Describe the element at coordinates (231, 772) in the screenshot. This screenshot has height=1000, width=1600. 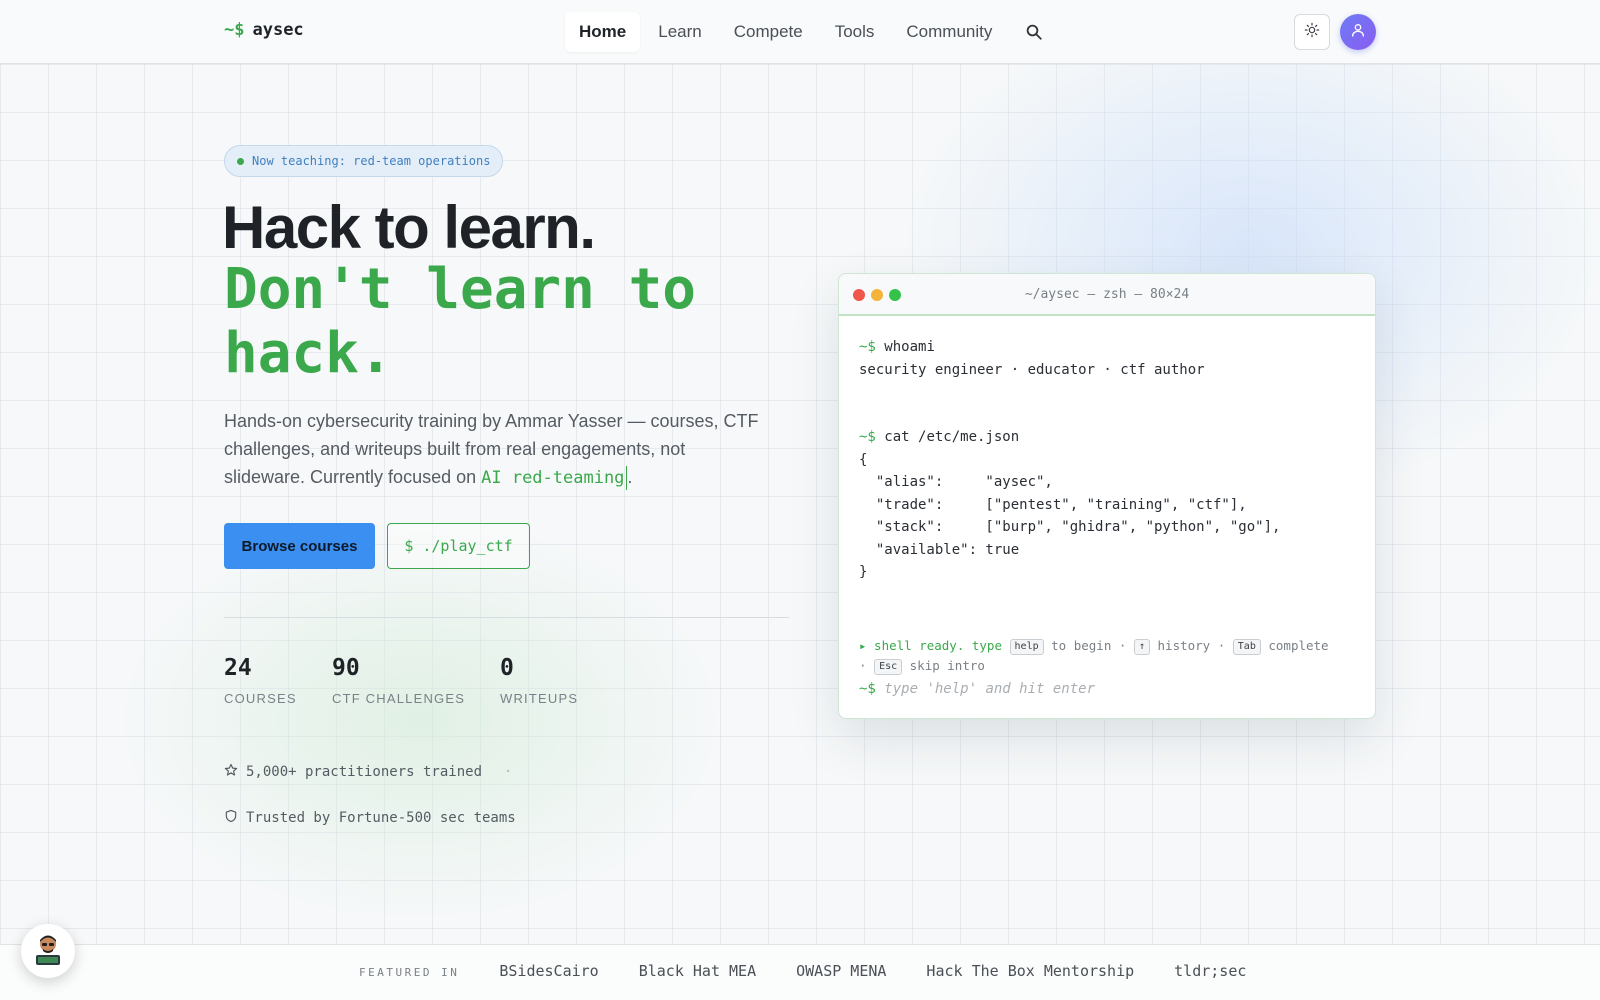
I see `star-icon` at that location.